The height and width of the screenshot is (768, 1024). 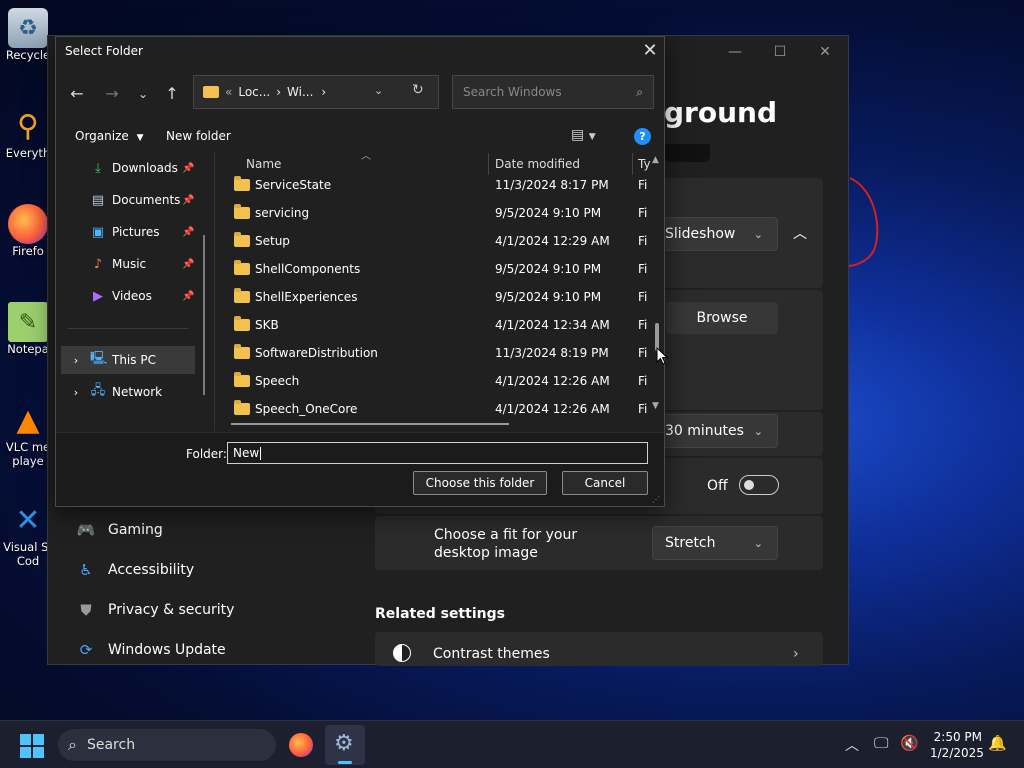 I want to click on cancel-button: Cancel, so click(x=605, y=483).